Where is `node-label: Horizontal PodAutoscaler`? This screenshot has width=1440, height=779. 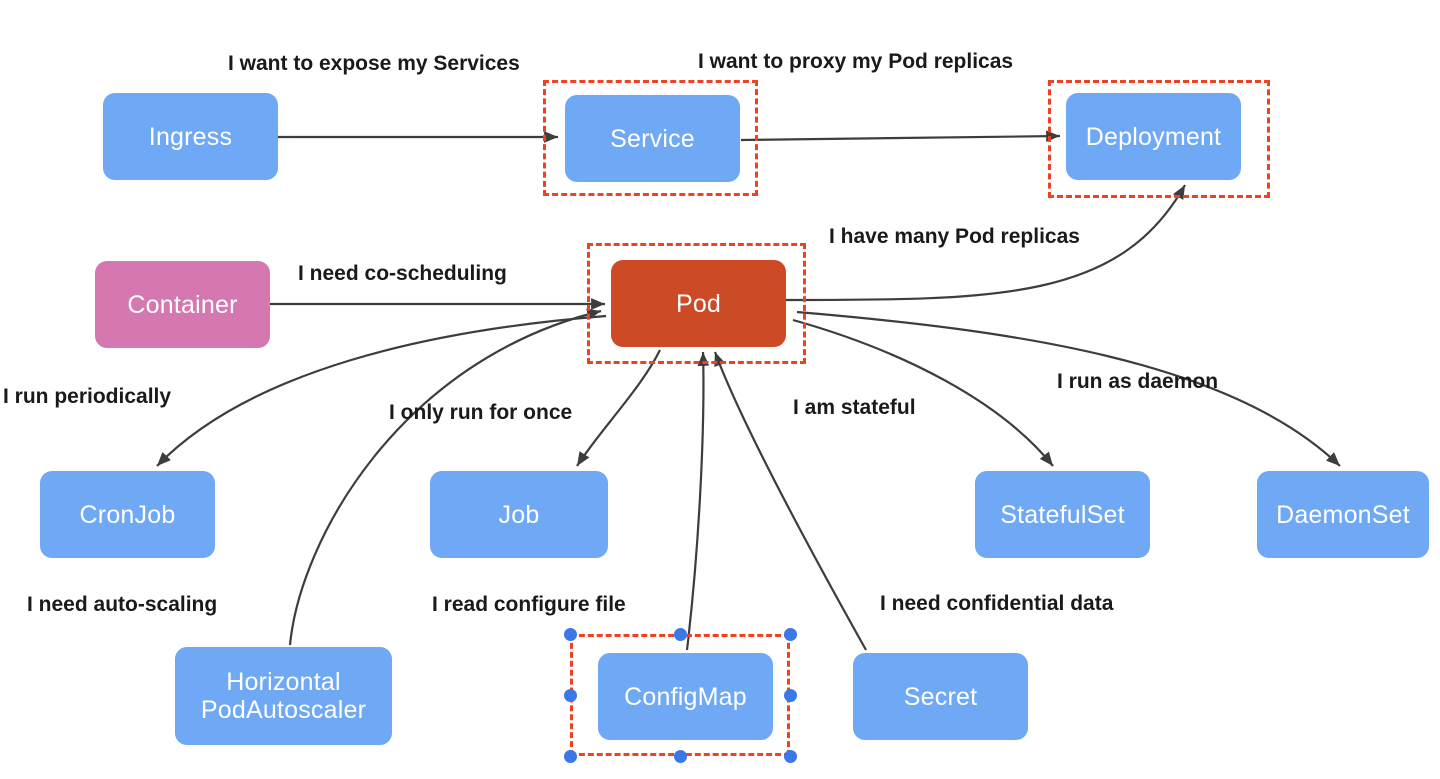 node-label: Horizontal PodAutoscaler is located at coordinates (283, 696).